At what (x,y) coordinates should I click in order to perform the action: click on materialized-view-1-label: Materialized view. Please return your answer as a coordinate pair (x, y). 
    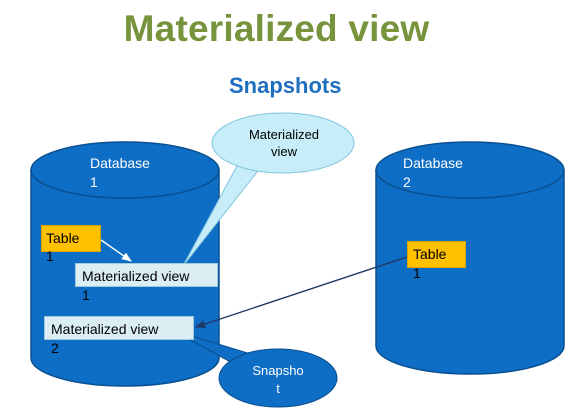
    Looking at the image, I should click on (136, 276).